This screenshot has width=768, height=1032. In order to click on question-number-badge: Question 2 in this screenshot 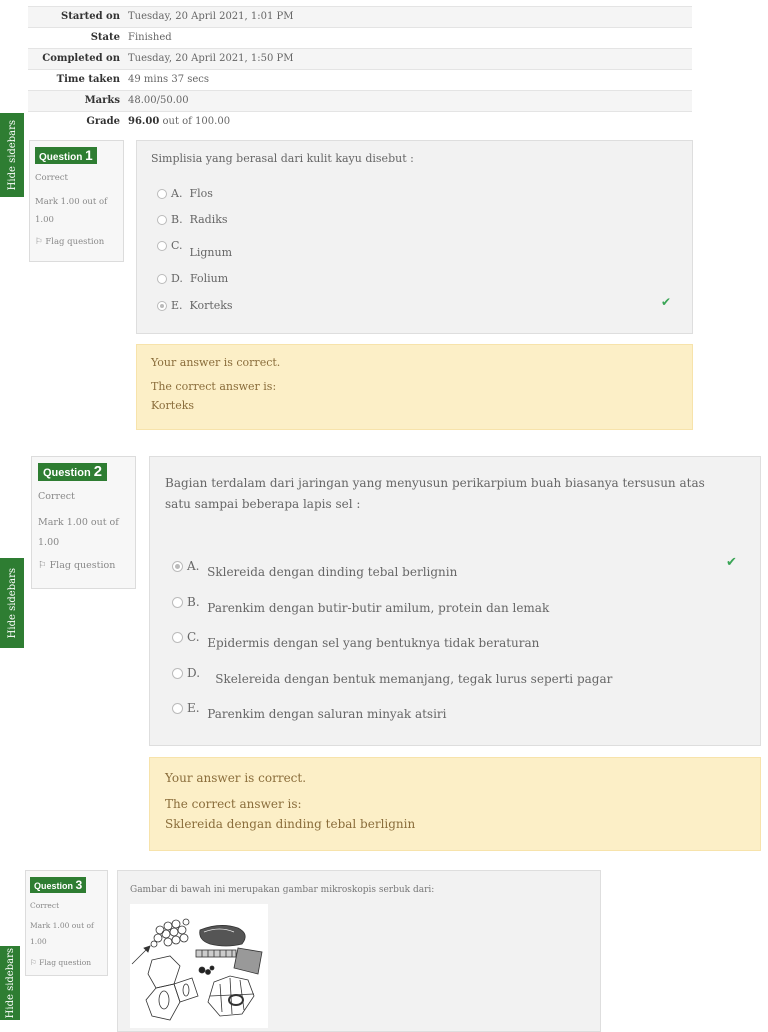, I will do `click(72, 472)`.